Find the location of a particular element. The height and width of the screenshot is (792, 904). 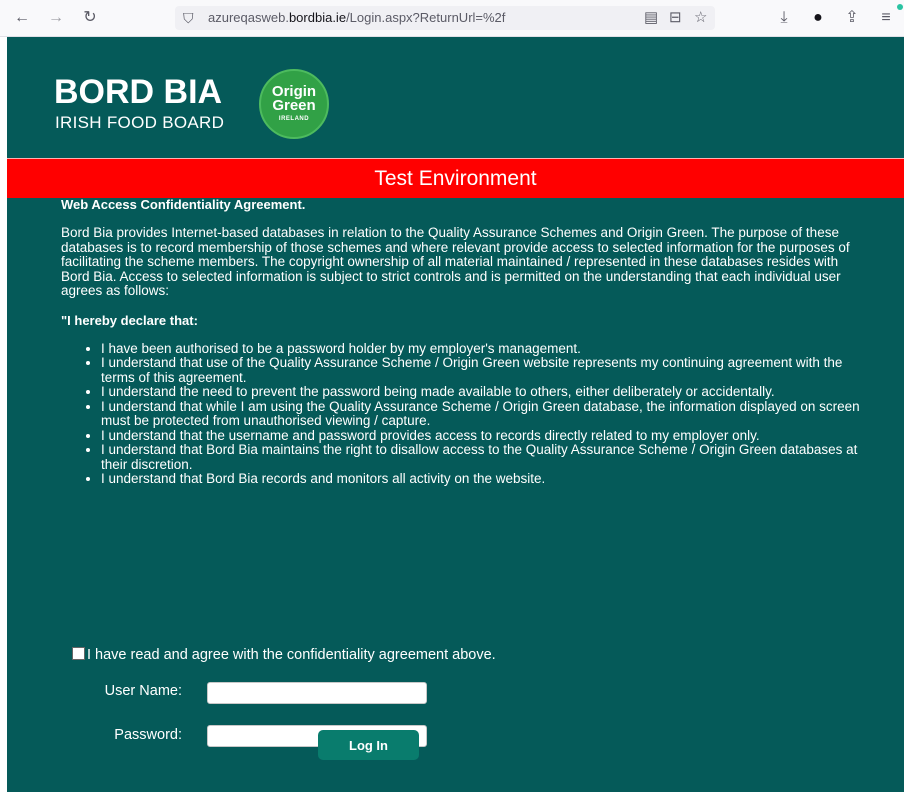

tracking-shield-icon: ⛉ is located at coordinates (188, 18).